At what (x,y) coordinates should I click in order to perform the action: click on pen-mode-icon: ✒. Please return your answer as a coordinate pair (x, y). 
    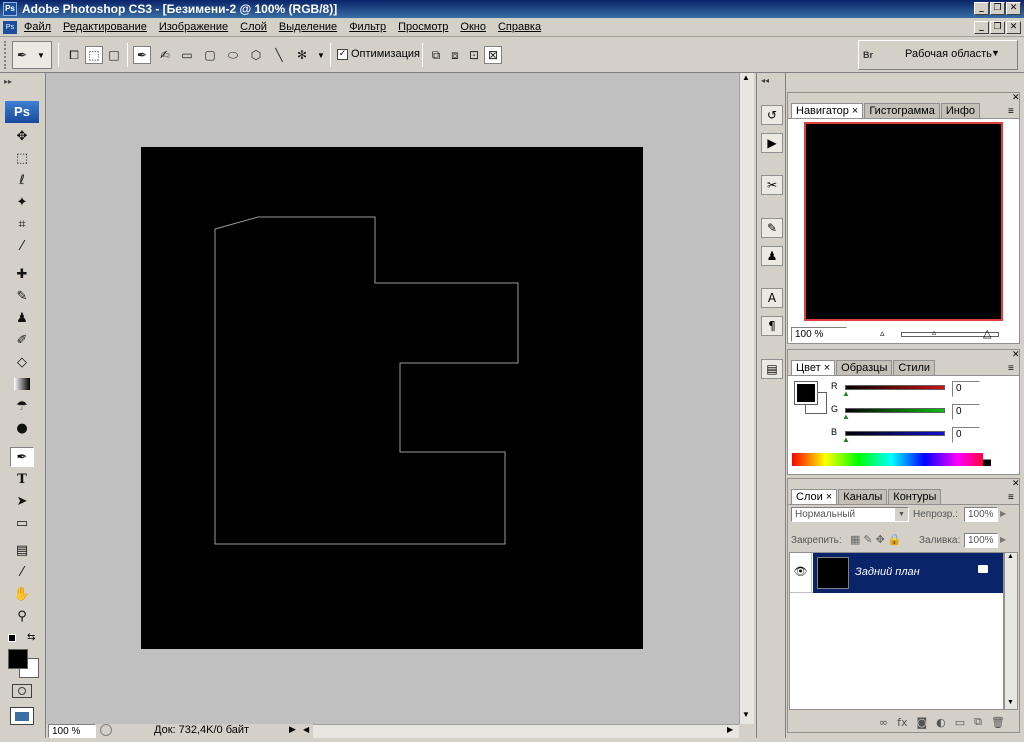
    Looking at the image, I should click on (142, 55).